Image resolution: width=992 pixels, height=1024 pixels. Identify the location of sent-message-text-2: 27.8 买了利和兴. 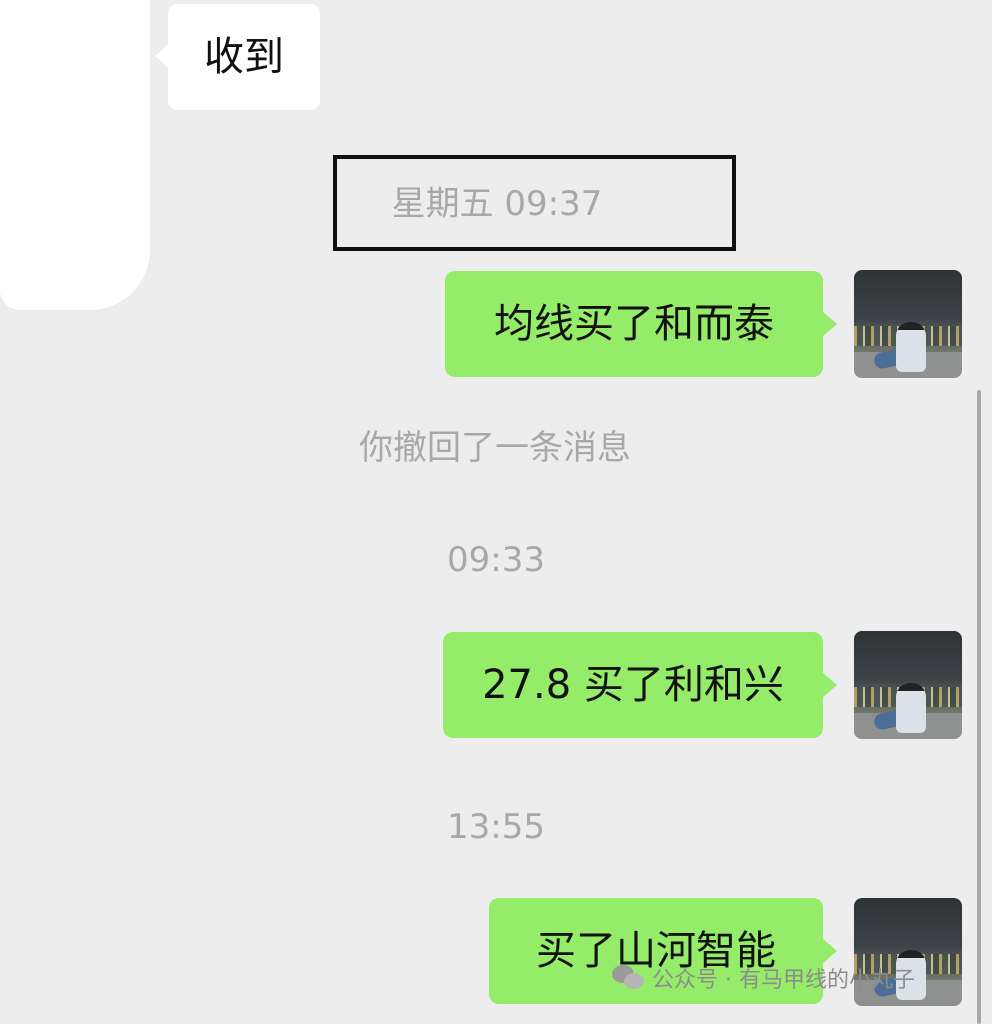
(633, 685).